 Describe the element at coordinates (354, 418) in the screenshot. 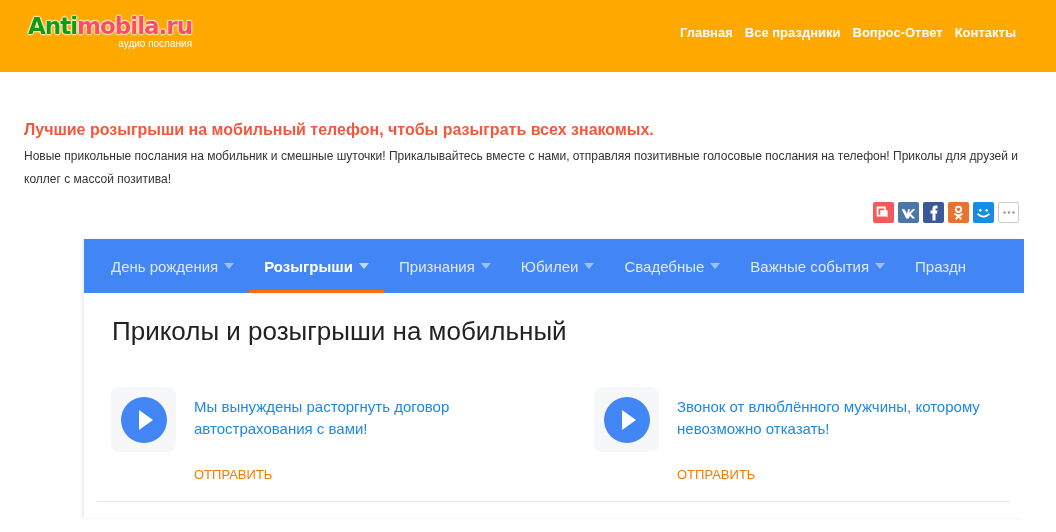

I see `message-title: Мы вынуждены расторгнуть договор автострахования с вами!` at that location.